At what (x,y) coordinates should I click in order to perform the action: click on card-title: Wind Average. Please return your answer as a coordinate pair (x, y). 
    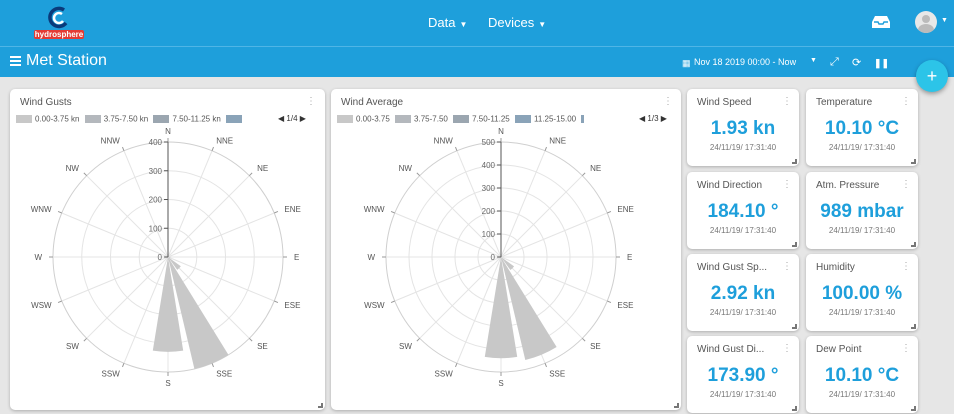
    Looking at the image, I should click on (372, 102).